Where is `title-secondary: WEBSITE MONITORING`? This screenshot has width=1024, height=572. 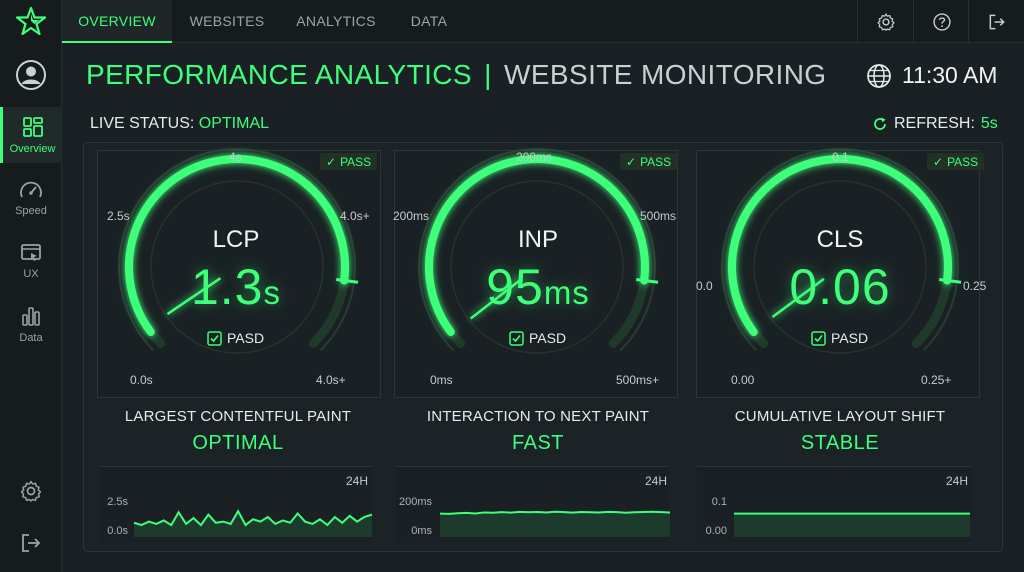 title-secondary: WEBSITE MONITORING is located at coordinates (665, 74).